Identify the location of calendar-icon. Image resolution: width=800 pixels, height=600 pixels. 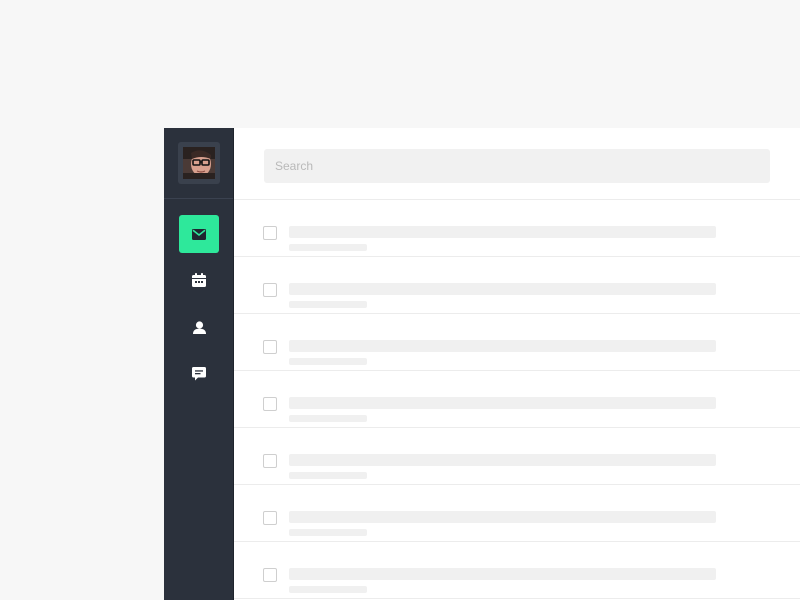
(199, 280).